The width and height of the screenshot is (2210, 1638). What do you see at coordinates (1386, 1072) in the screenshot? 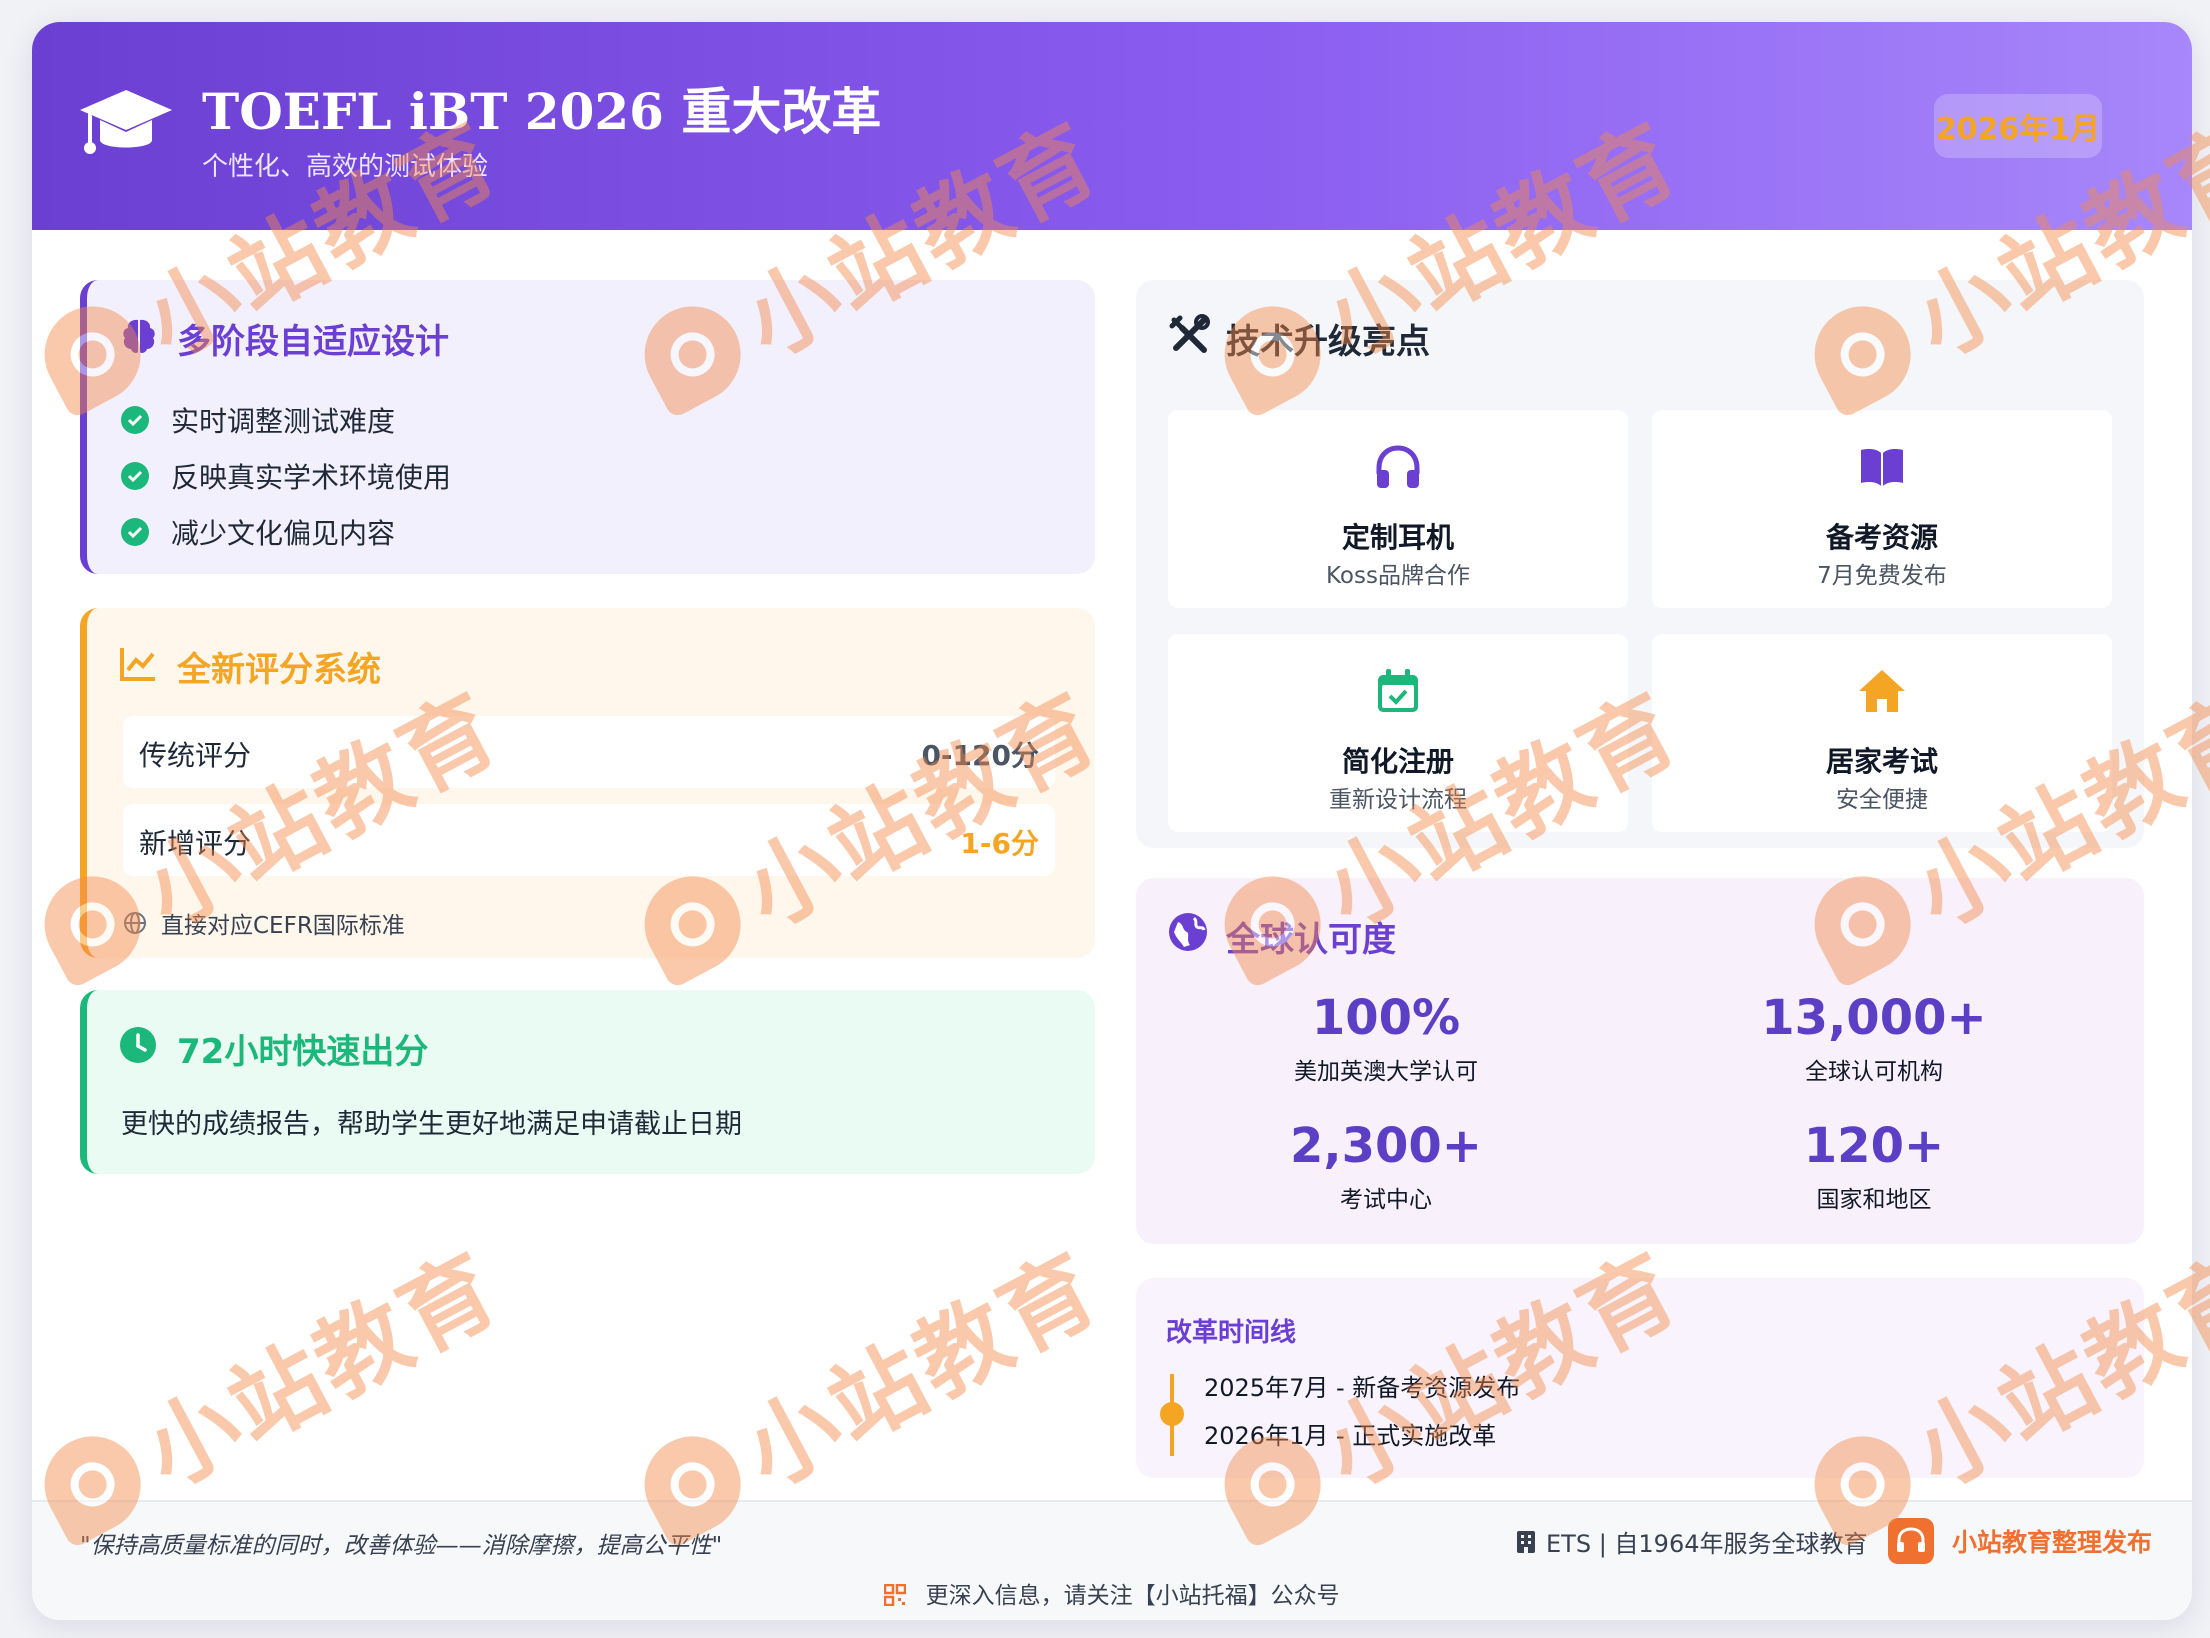
I see `stat-label: 美加英澳大学认可` at bounding box center [1386, 1072].